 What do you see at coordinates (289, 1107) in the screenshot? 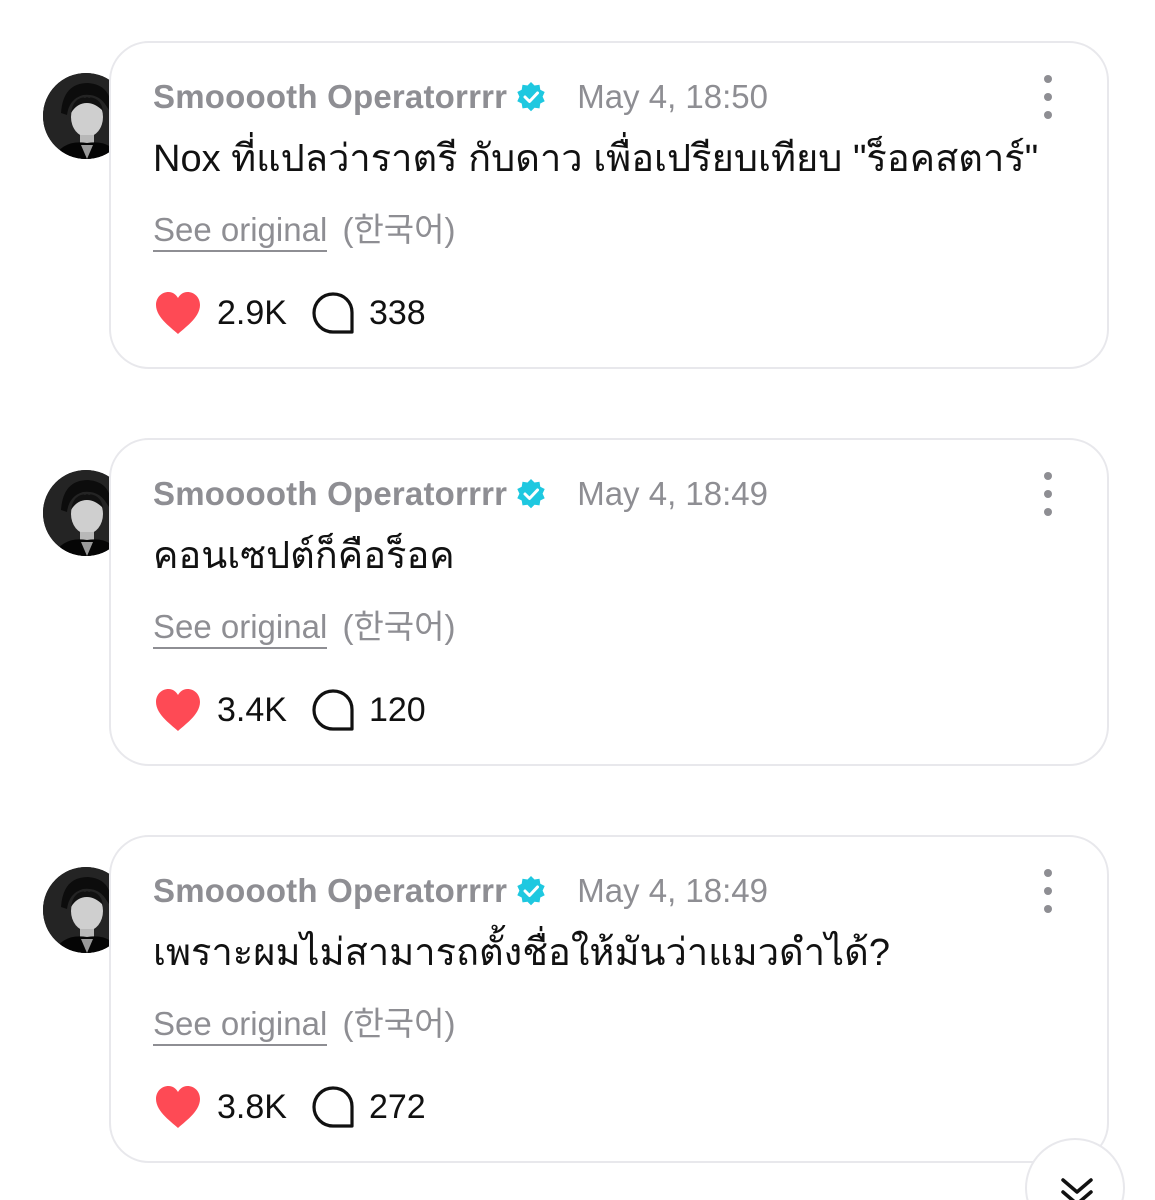
I see `post-actions: 3.8K 272` at bounding box center [289, 1107].